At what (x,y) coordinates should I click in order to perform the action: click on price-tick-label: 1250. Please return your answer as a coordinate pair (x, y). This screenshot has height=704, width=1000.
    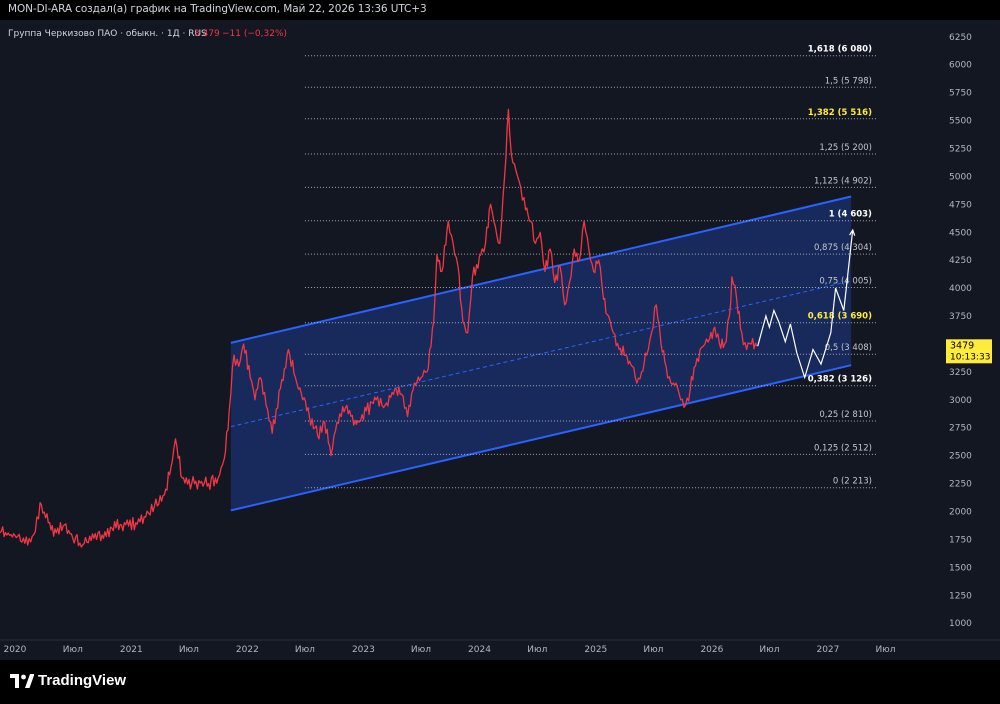
    Looking at the image, I should click on (960, 596).